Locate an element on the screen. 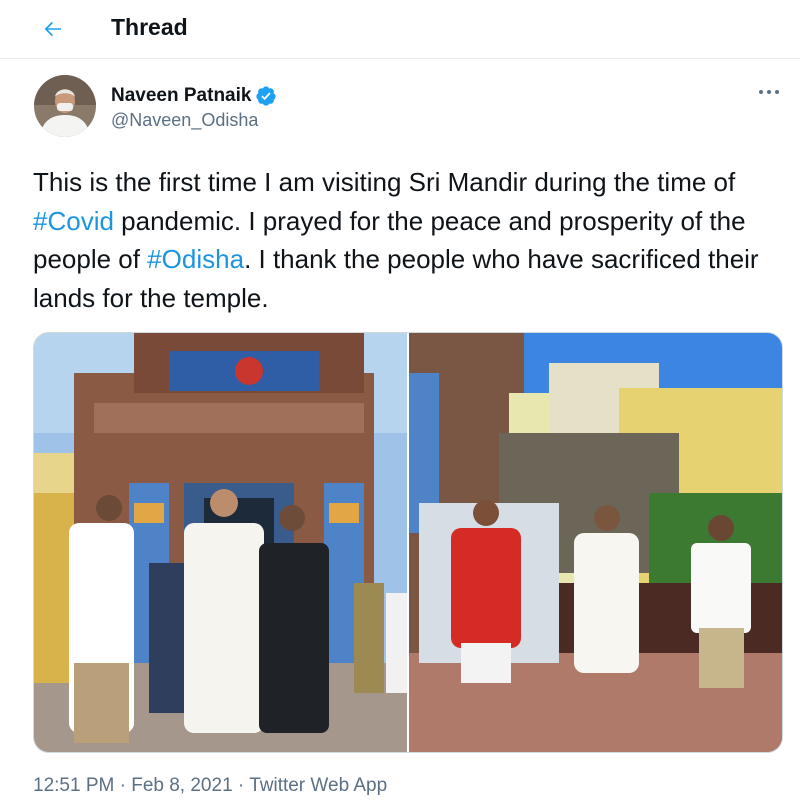  more-dots-icon is located at coordinates (769, 92).